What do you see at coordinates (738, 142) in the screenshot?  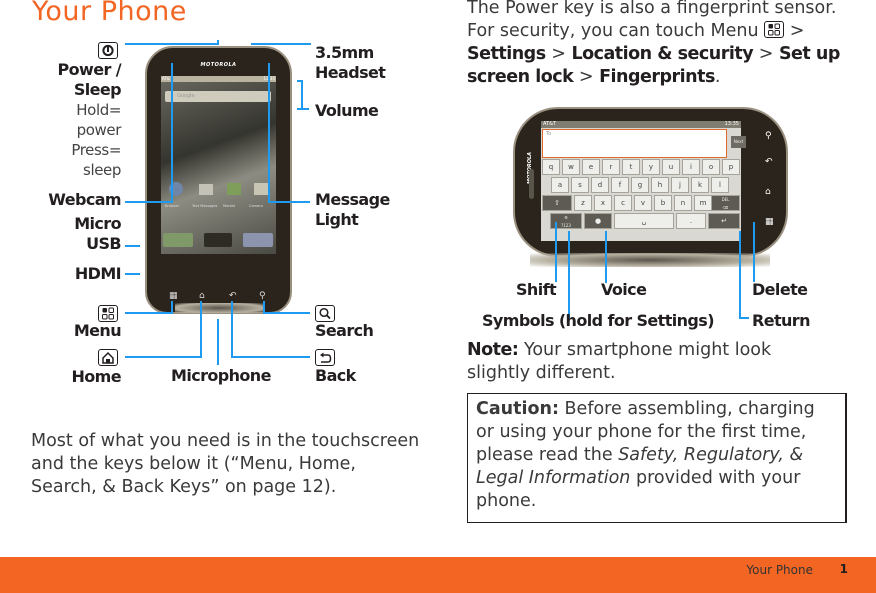 I see `next-button: Next` at bounding box center [738, 142].